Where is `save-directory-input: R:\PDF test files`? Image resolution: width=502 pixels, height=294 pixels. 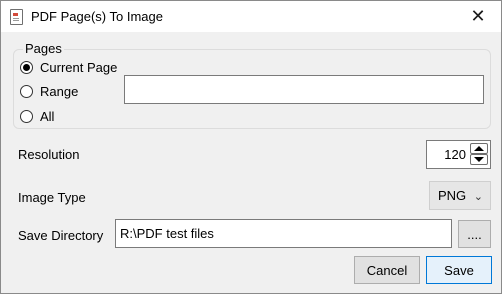 save-directory-input: R:\PDF test files is located at coordinates (283, 233).